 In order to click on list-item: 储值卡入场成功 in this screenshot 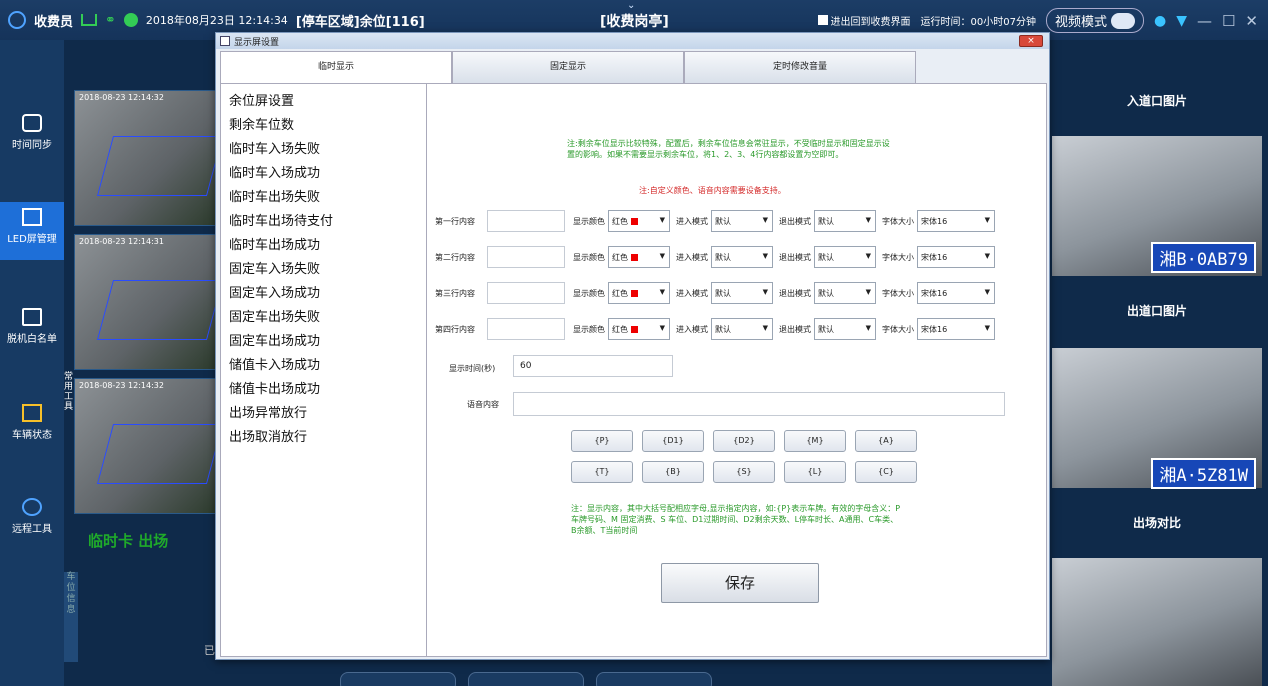, I will do `click(323, 366)`.